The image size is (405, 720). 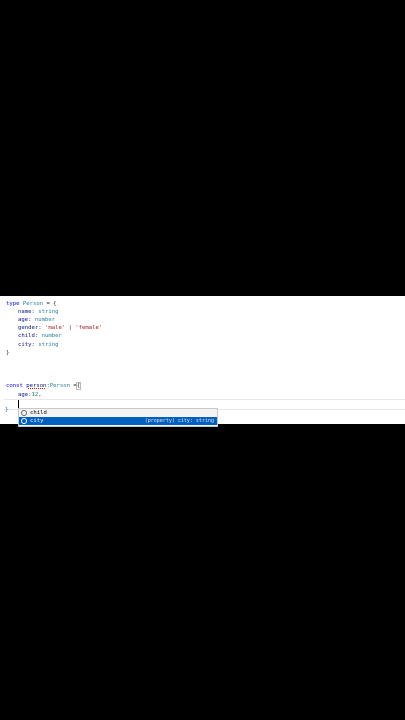 What do you see at coordinates (31, 304) in the screenshot?
I see `code-line-type-decl: type Person = {` at bounding box center [31, 304].